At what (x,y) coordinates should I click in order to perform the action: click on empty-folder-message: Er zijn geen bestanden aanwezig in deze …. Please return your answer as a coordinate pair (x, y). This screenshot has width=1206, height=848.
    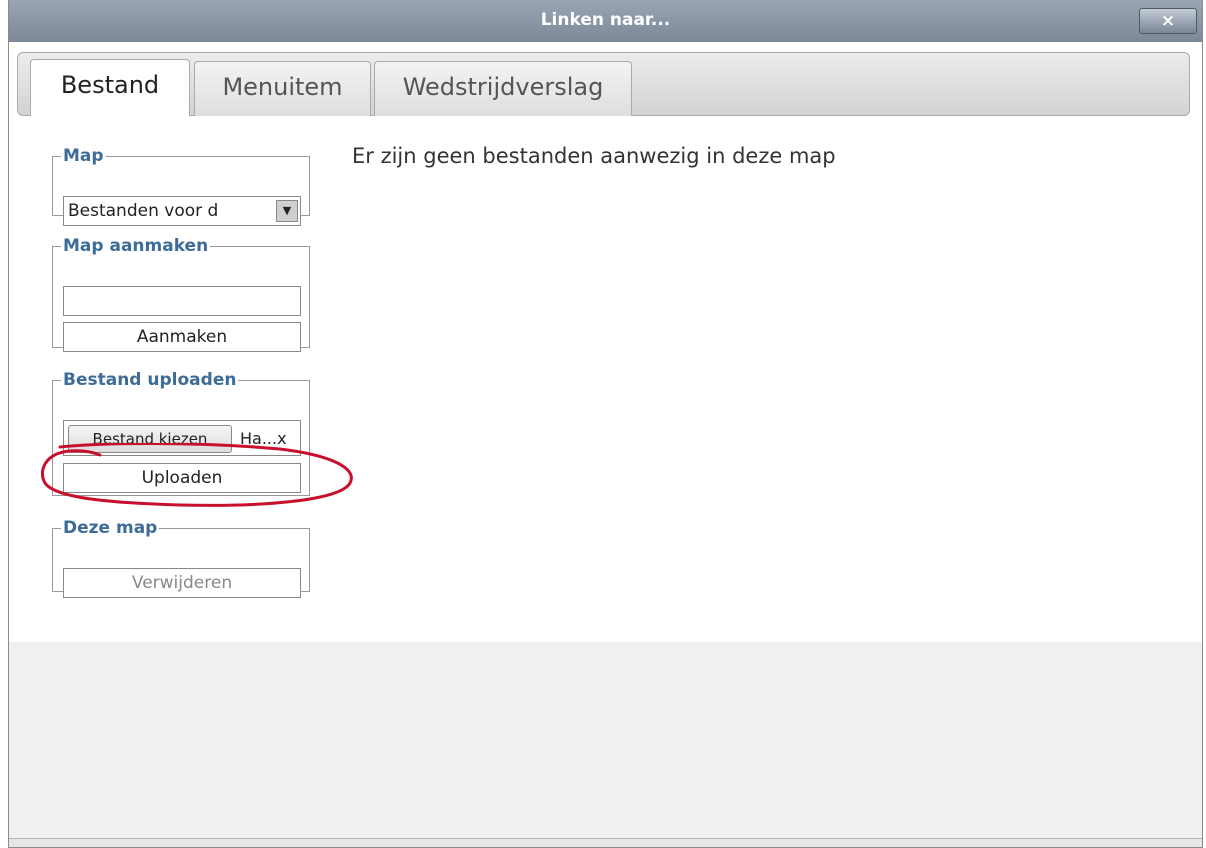
    Looking at the image, I should click on (594, 156).